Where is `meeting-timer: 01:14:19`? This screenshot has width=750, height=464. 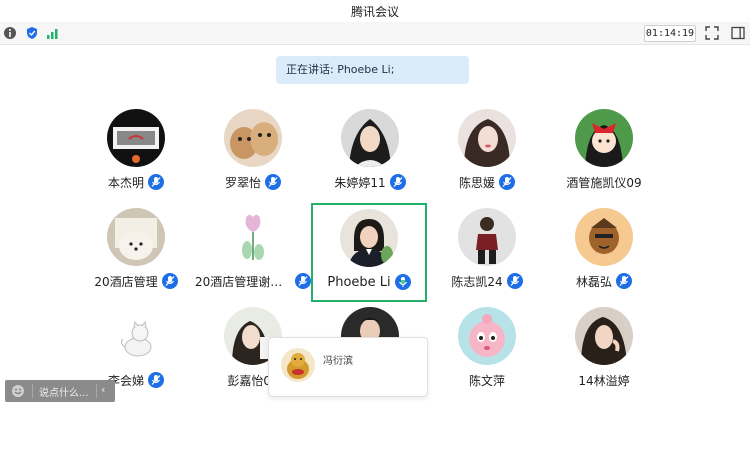
meeting-timer: 01:14:19 is located at coordinates (670, 33).